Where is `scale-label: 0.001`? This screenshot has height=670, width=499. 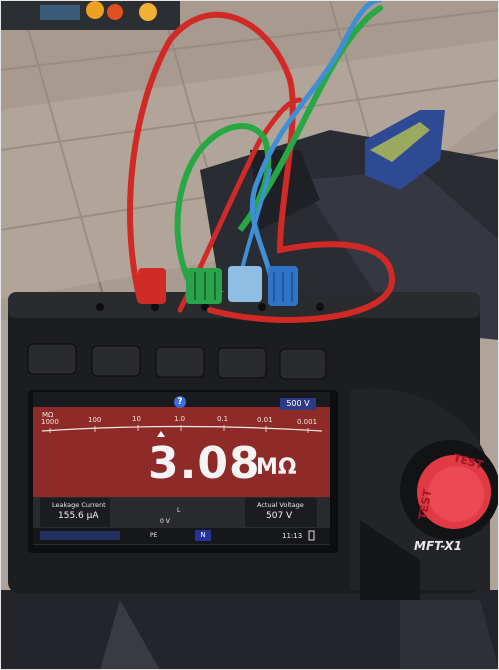 scale-label: 0.001 is located at coordinates (307, 422).